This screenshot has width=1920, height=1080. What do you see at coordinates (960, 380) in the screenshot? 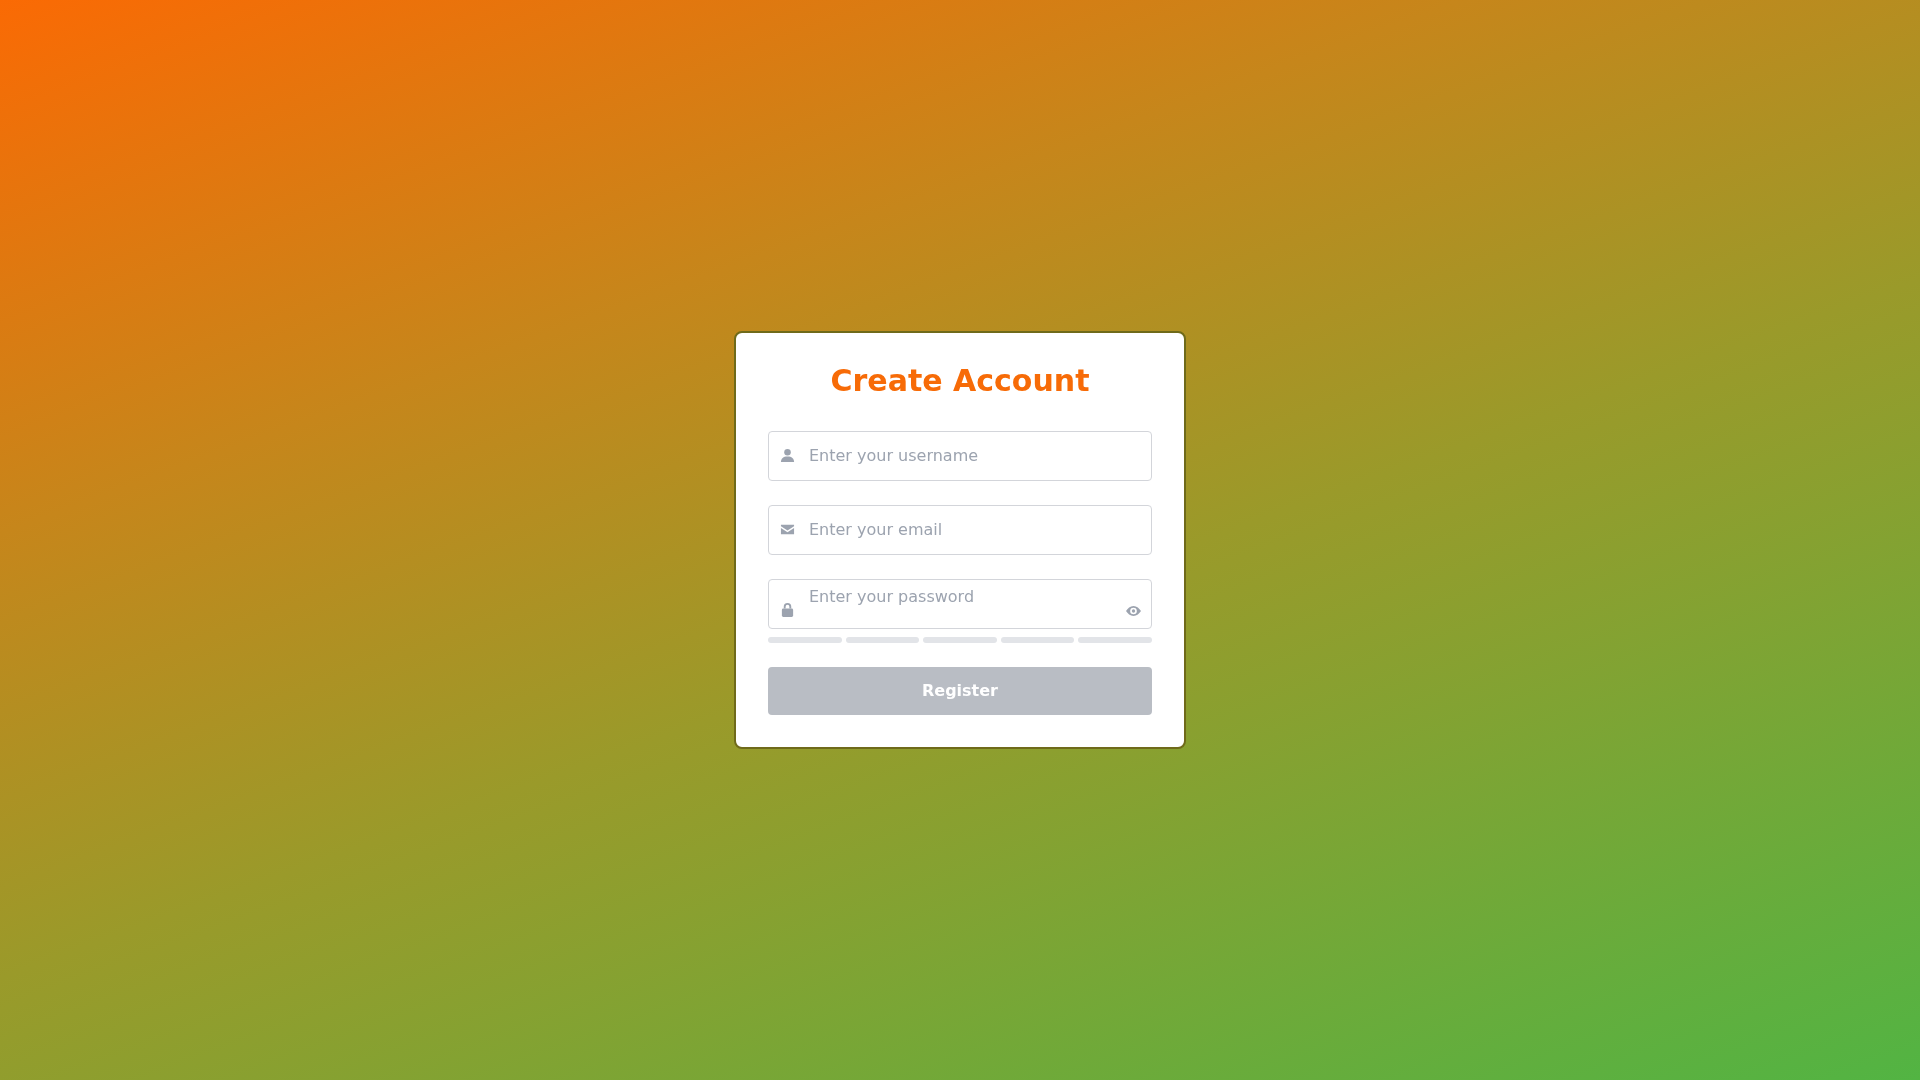
I see `form-title: Create Account` at bounding box center [960, 380].